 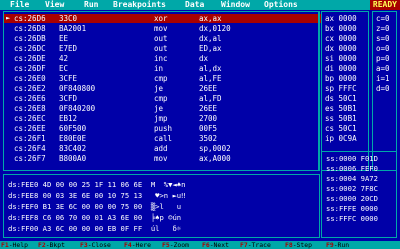 What do you see at coordinates (91, 5) in the screenshot?
I see `menu-run: Run` at bounding box center [91, 5].